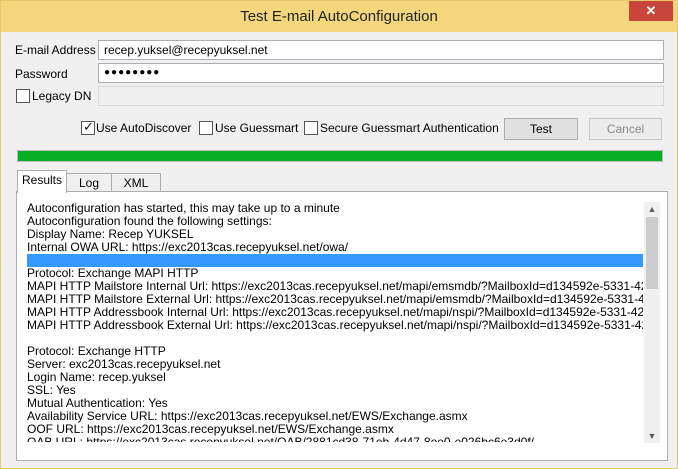  I want to click on legacy-dn-checkbox, so click(23, 96).